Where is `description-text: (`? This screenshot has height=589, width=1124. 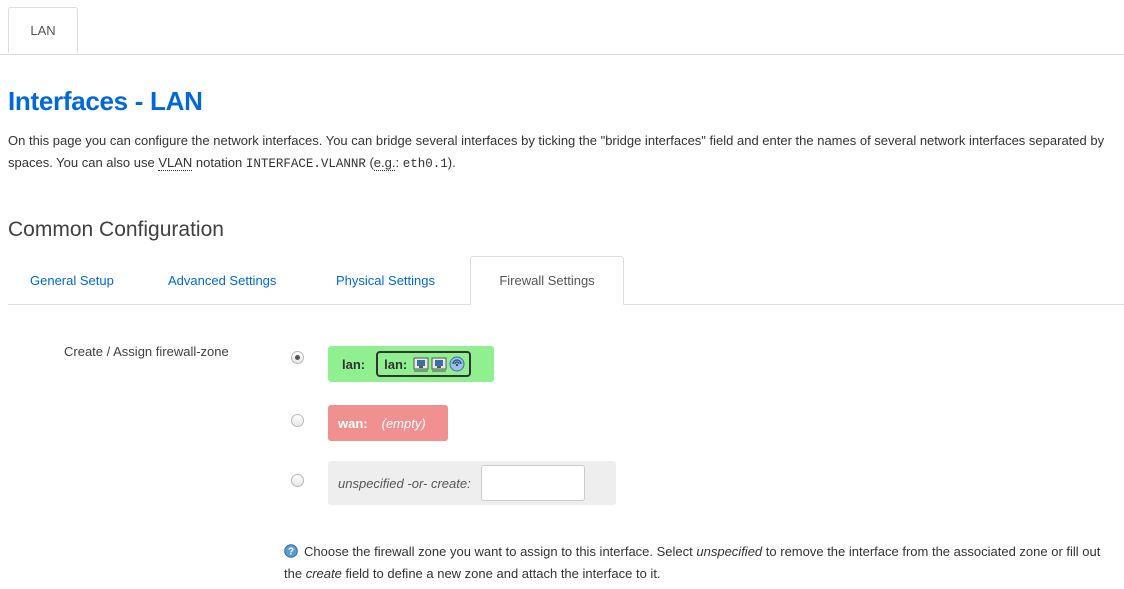
description-text: ( is located at coordinates (369, 162).